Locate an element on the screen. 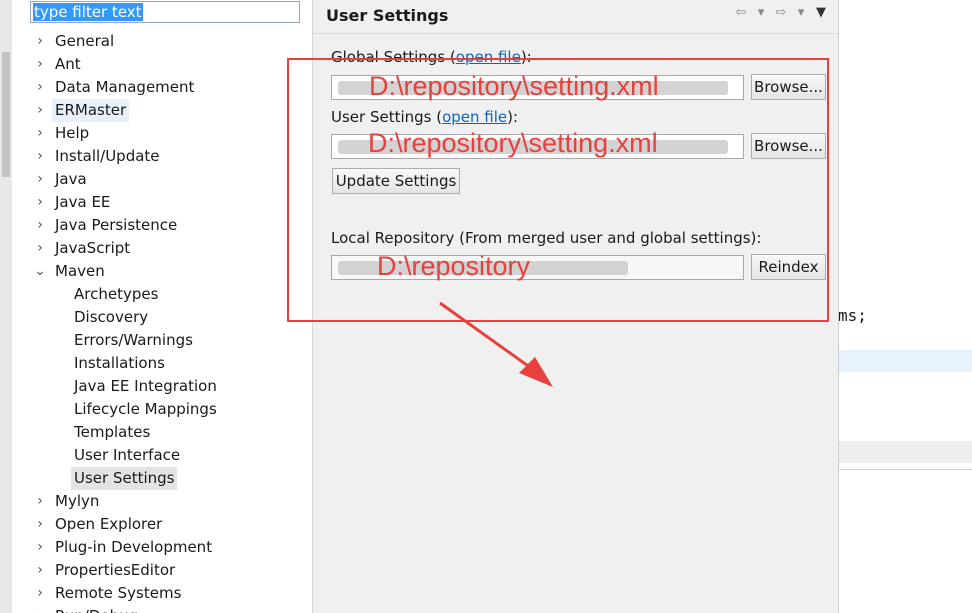 Image resolution: width=972 pixels, height=613 pixels. tree-item-help: › Help is located at coordinates (162, 133).